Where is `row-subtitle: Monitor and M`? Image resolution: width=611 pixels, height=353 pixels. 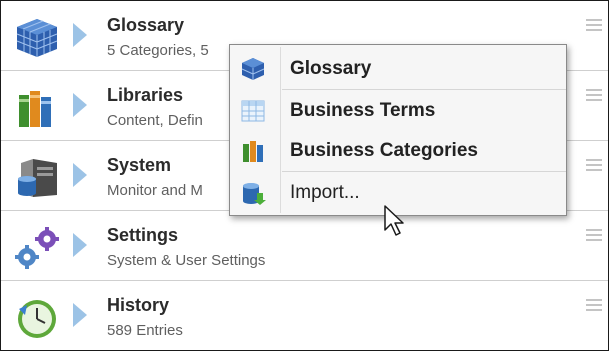
row-subtitle: Monitor and M is located at coordinates (155, 190).